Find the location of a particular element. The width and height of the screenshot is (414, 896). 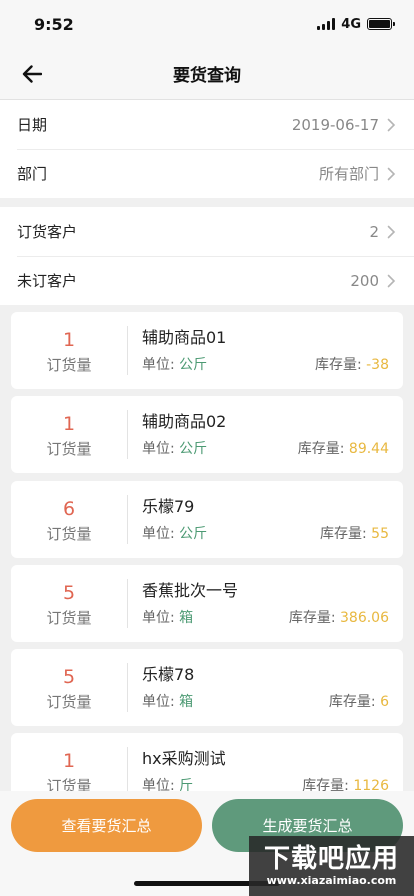

stock-value: 386.06 is located at coordinates (364, 617).